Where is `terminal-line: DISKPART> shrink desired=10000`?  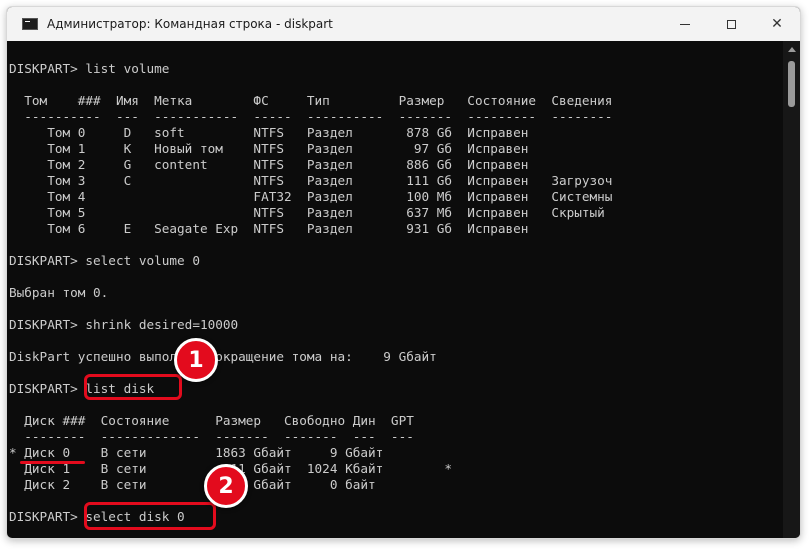 terminal-line: DISKPART> shrink desired=10000 is located at coordinates (124, 324).